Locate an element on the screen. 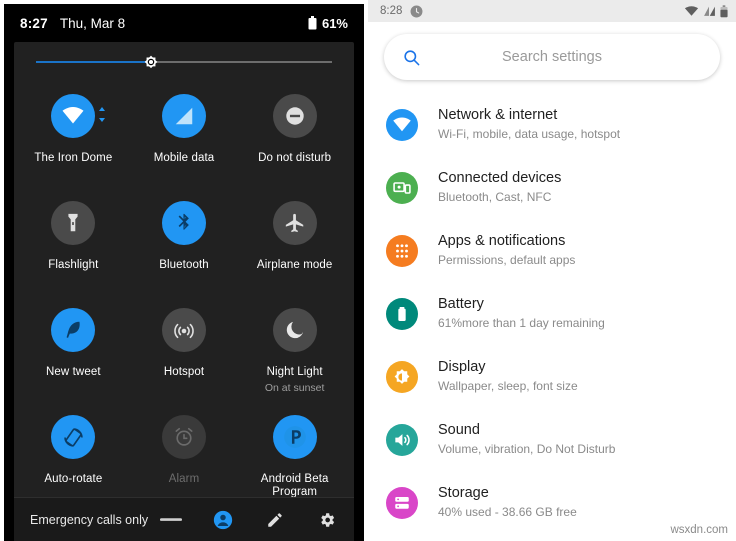  settings-row-title: Network & internet is located at coordinates (498, 115).